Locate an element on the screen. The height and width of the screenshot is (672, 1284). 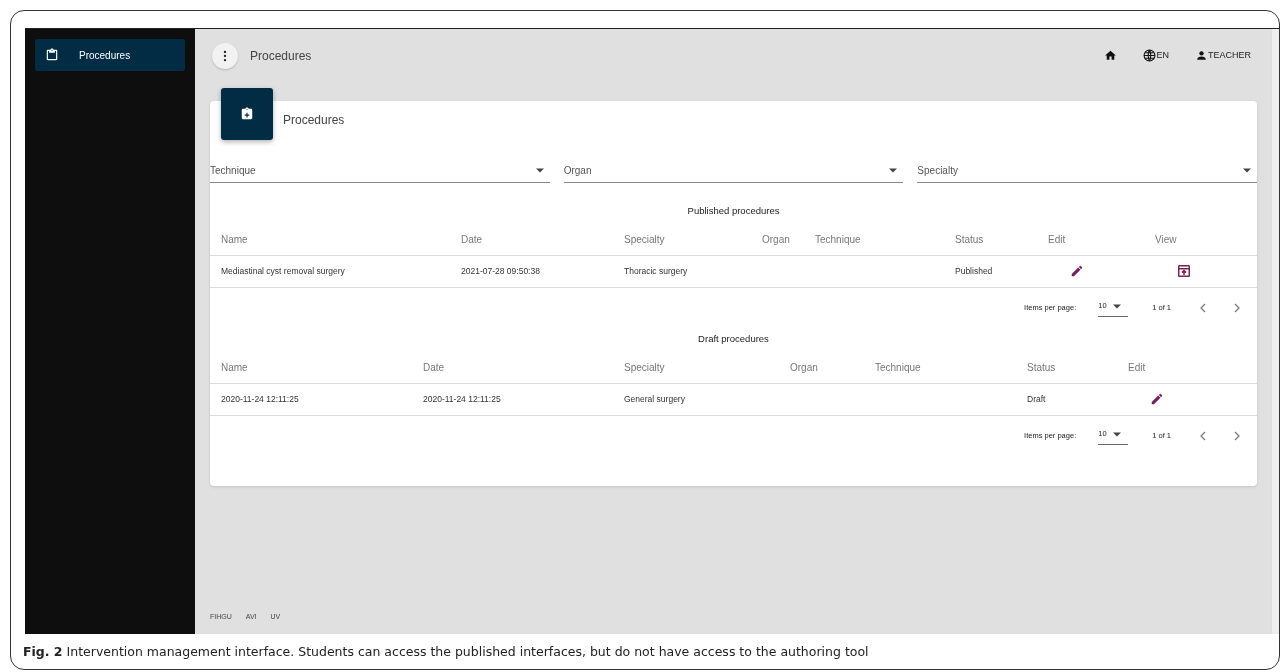
column-header: View is located at coordinates (1166, 239).